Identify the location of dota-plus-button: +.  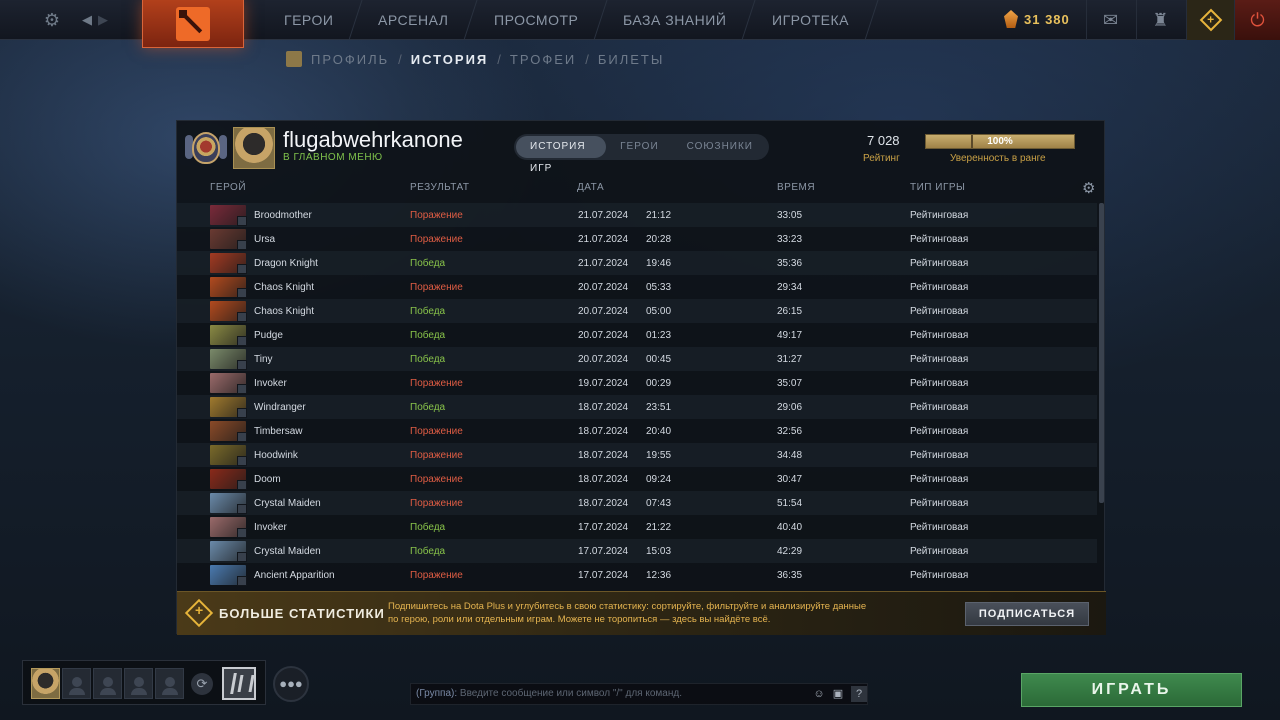
(1210, 20).